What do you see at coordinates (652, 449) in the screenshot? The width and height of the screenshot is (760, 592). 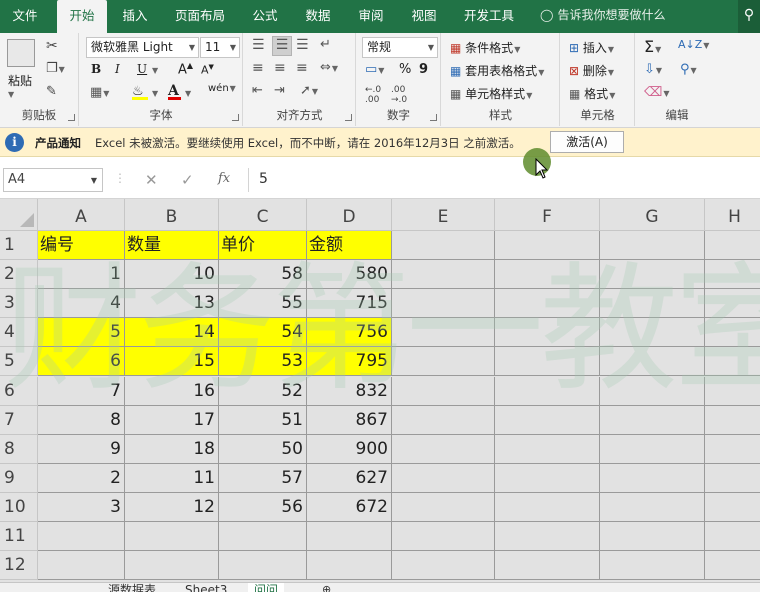 I see `cell-g8` at bounding box center [652, 449].